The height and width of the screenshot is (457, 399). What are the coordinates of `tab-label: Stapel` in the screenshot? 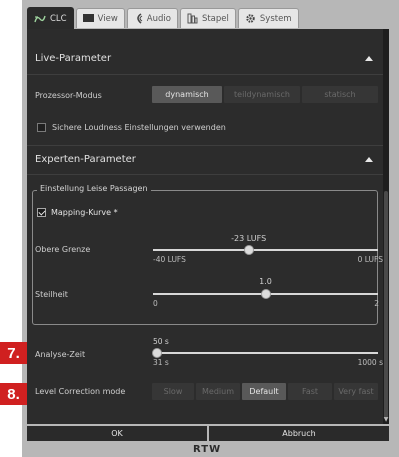 It's located at (215, 18).